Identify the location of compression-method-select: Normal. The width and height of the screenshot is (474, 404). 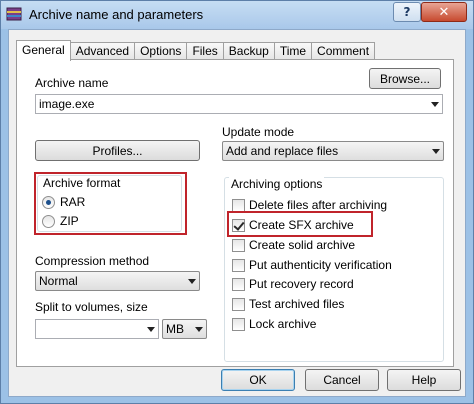
(117, 281).